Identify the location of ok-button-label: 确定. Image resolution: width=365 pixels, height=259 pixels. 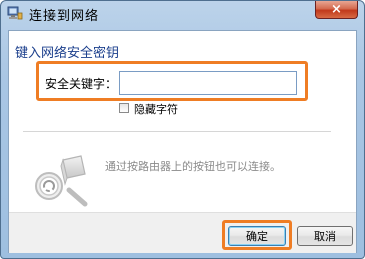
(257, 236).